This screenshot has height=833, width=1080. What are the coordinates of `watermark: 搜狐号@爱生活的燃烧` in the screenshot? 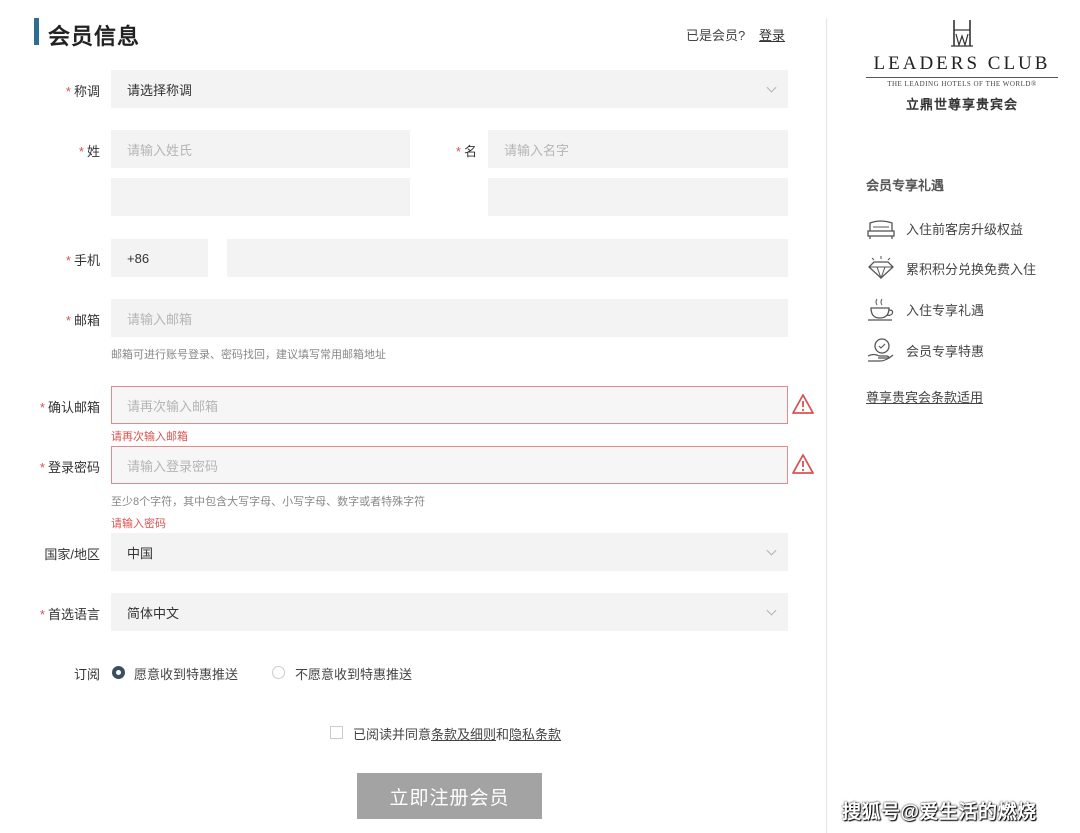 It's located at (939, 812).